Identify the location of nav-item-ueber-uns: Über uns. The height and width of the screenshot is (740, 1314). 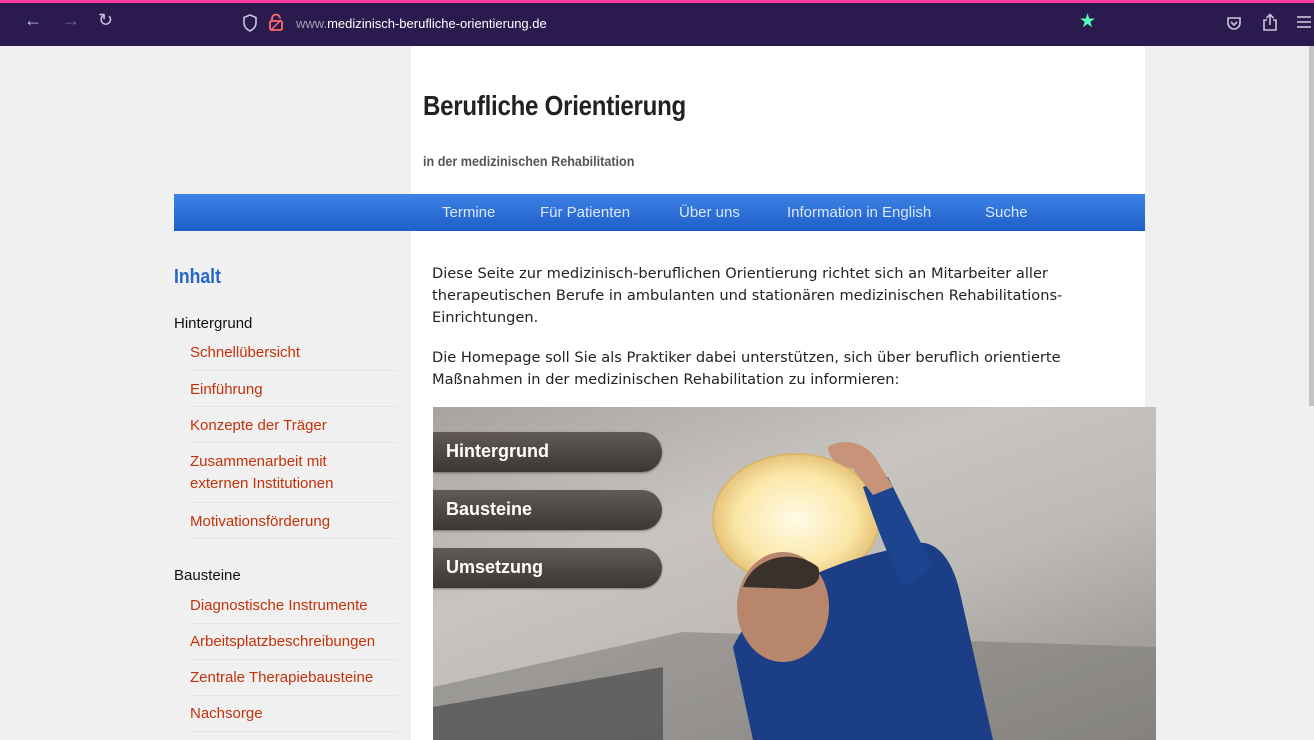
(709, 212).